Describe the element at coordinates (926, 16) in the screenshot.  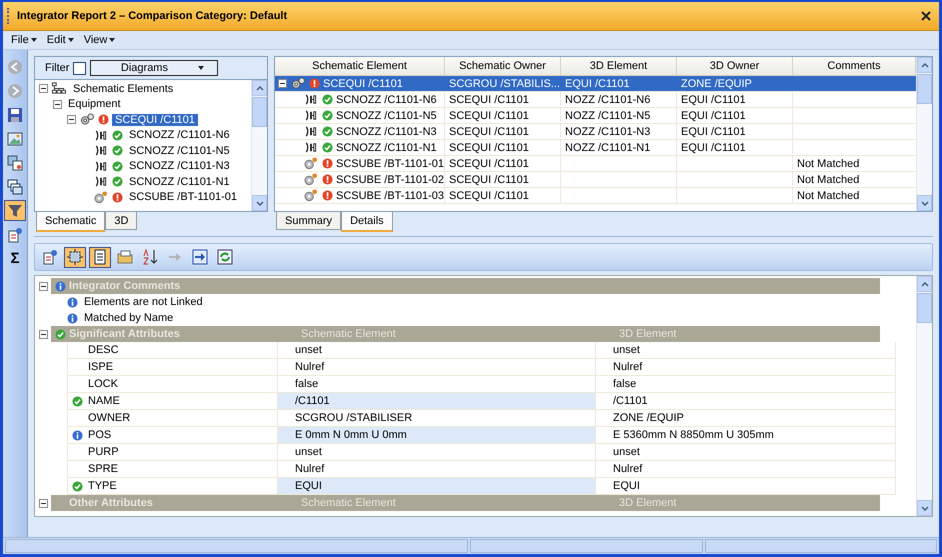
I see `close-icon` at that location.